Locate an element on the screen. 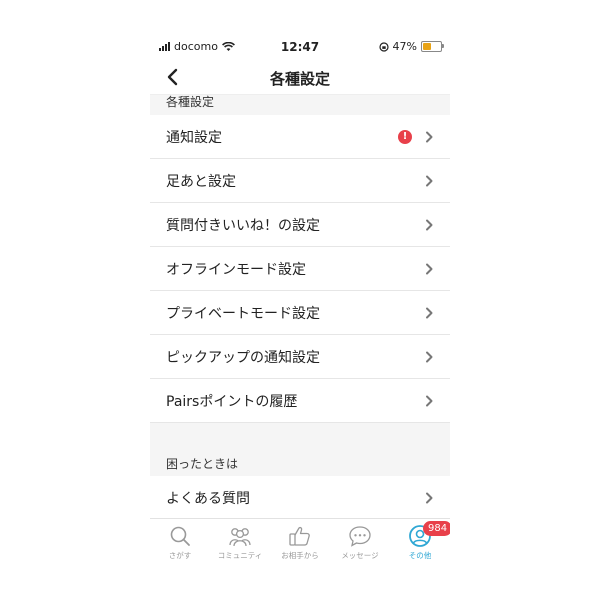 The height and width of the screenshot is (600, 600). message-icon is located at coordinates (360, 536).